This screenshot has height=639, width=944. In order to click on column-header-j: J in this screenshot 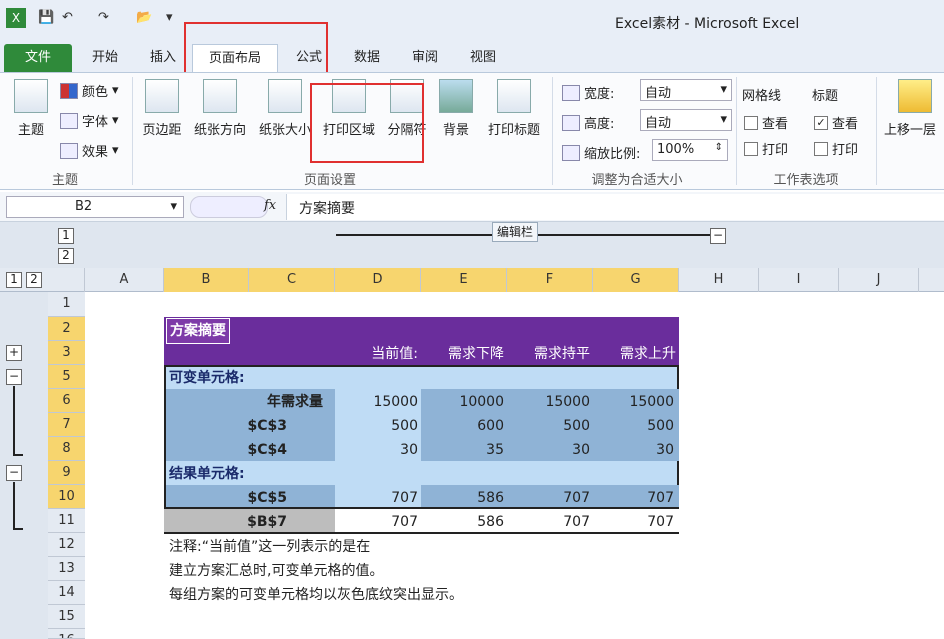, I will do `click(879, 280)`.